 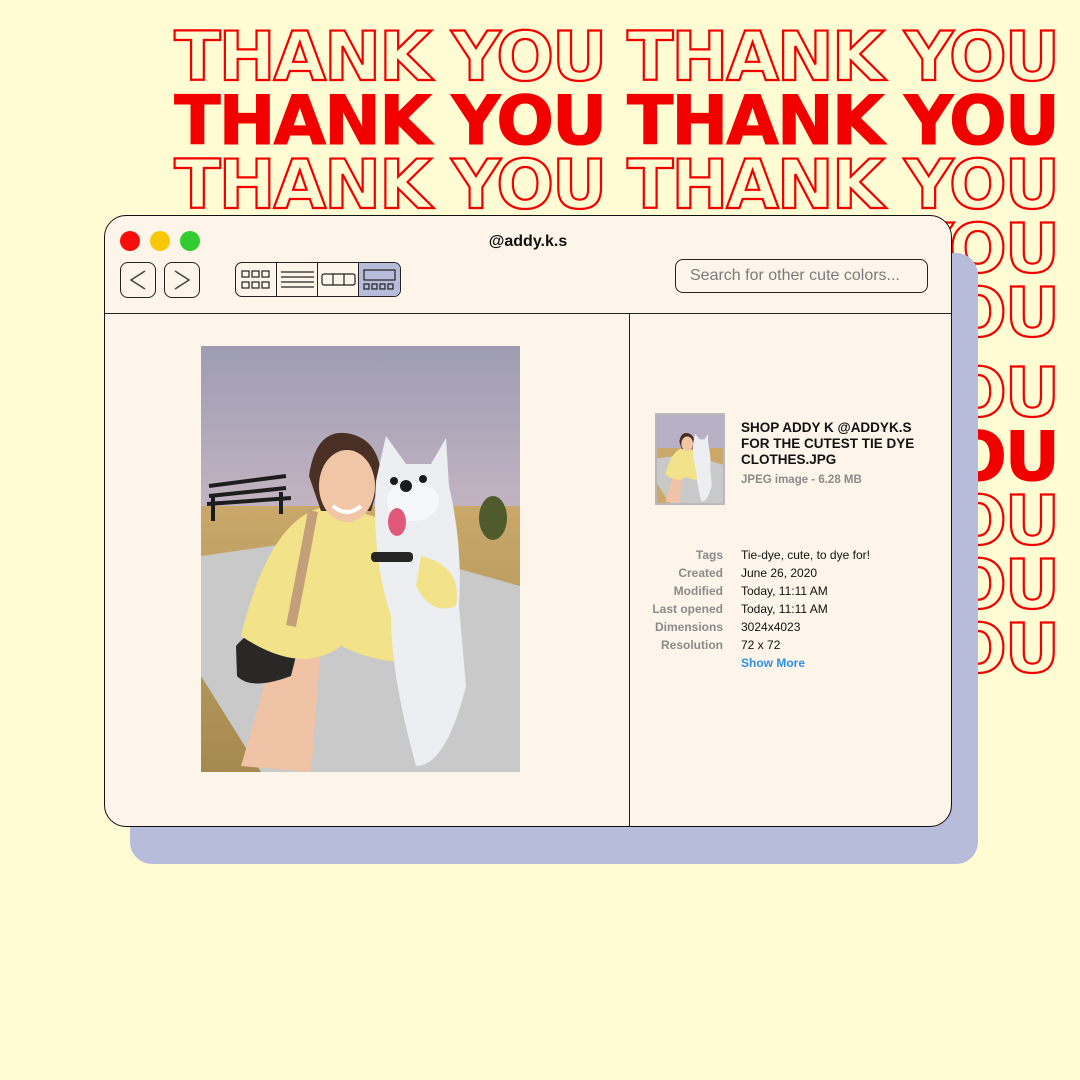 I want to click on column-view-button, so click(x=338, y=279).